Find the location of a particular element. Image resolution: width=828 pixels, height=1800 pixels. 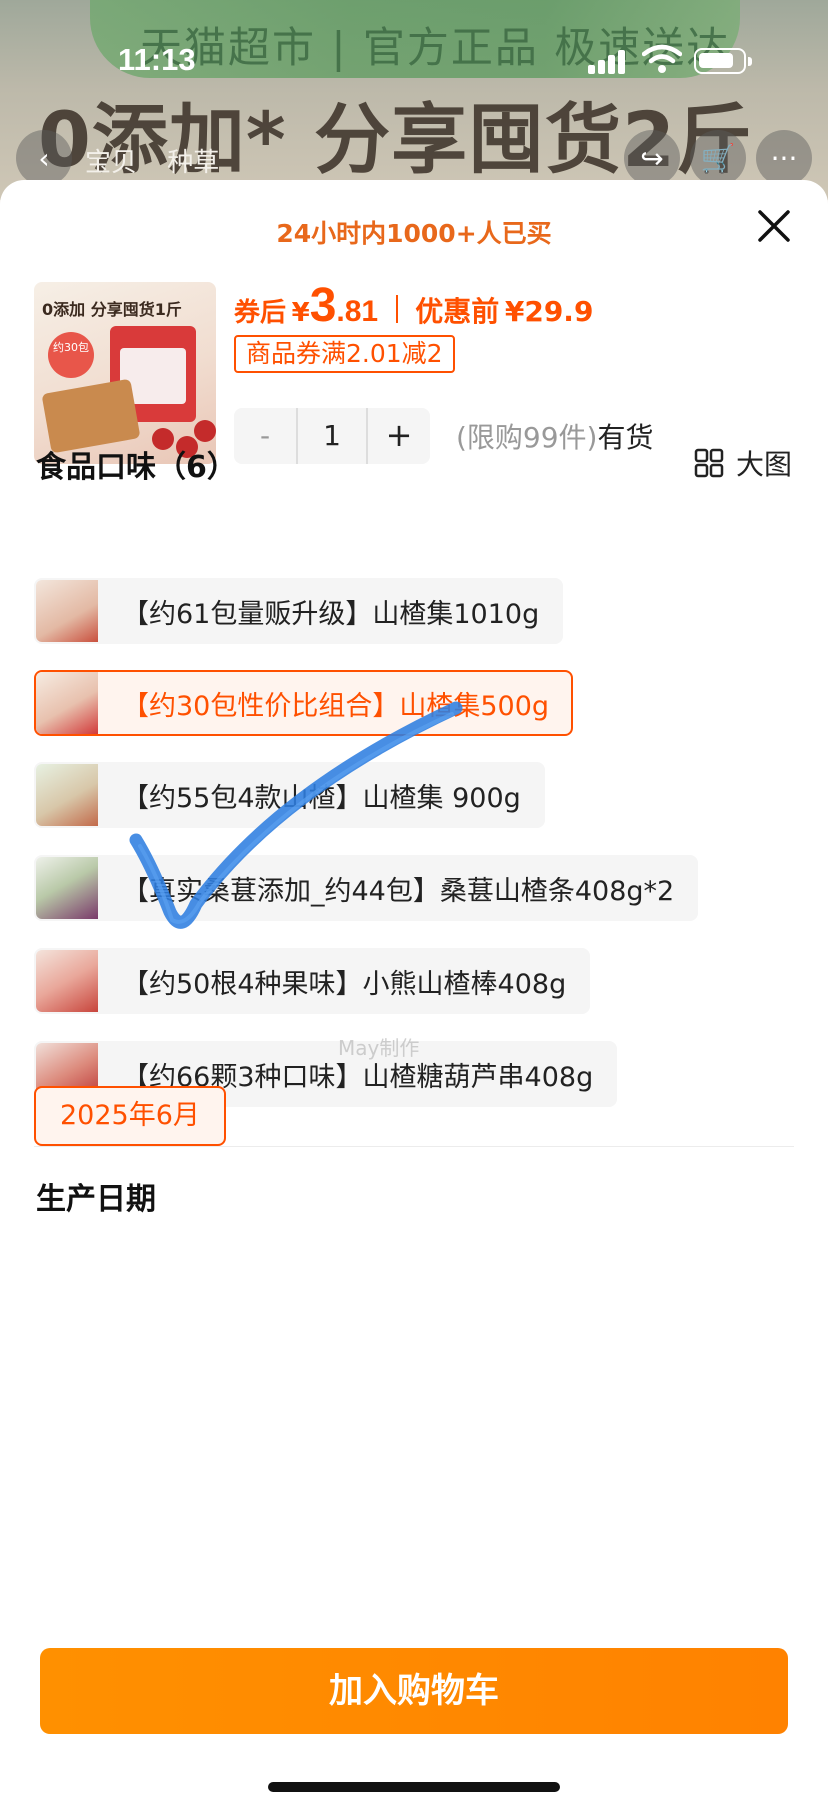

cellular-signal-icon is located at coordinates (606, 62).